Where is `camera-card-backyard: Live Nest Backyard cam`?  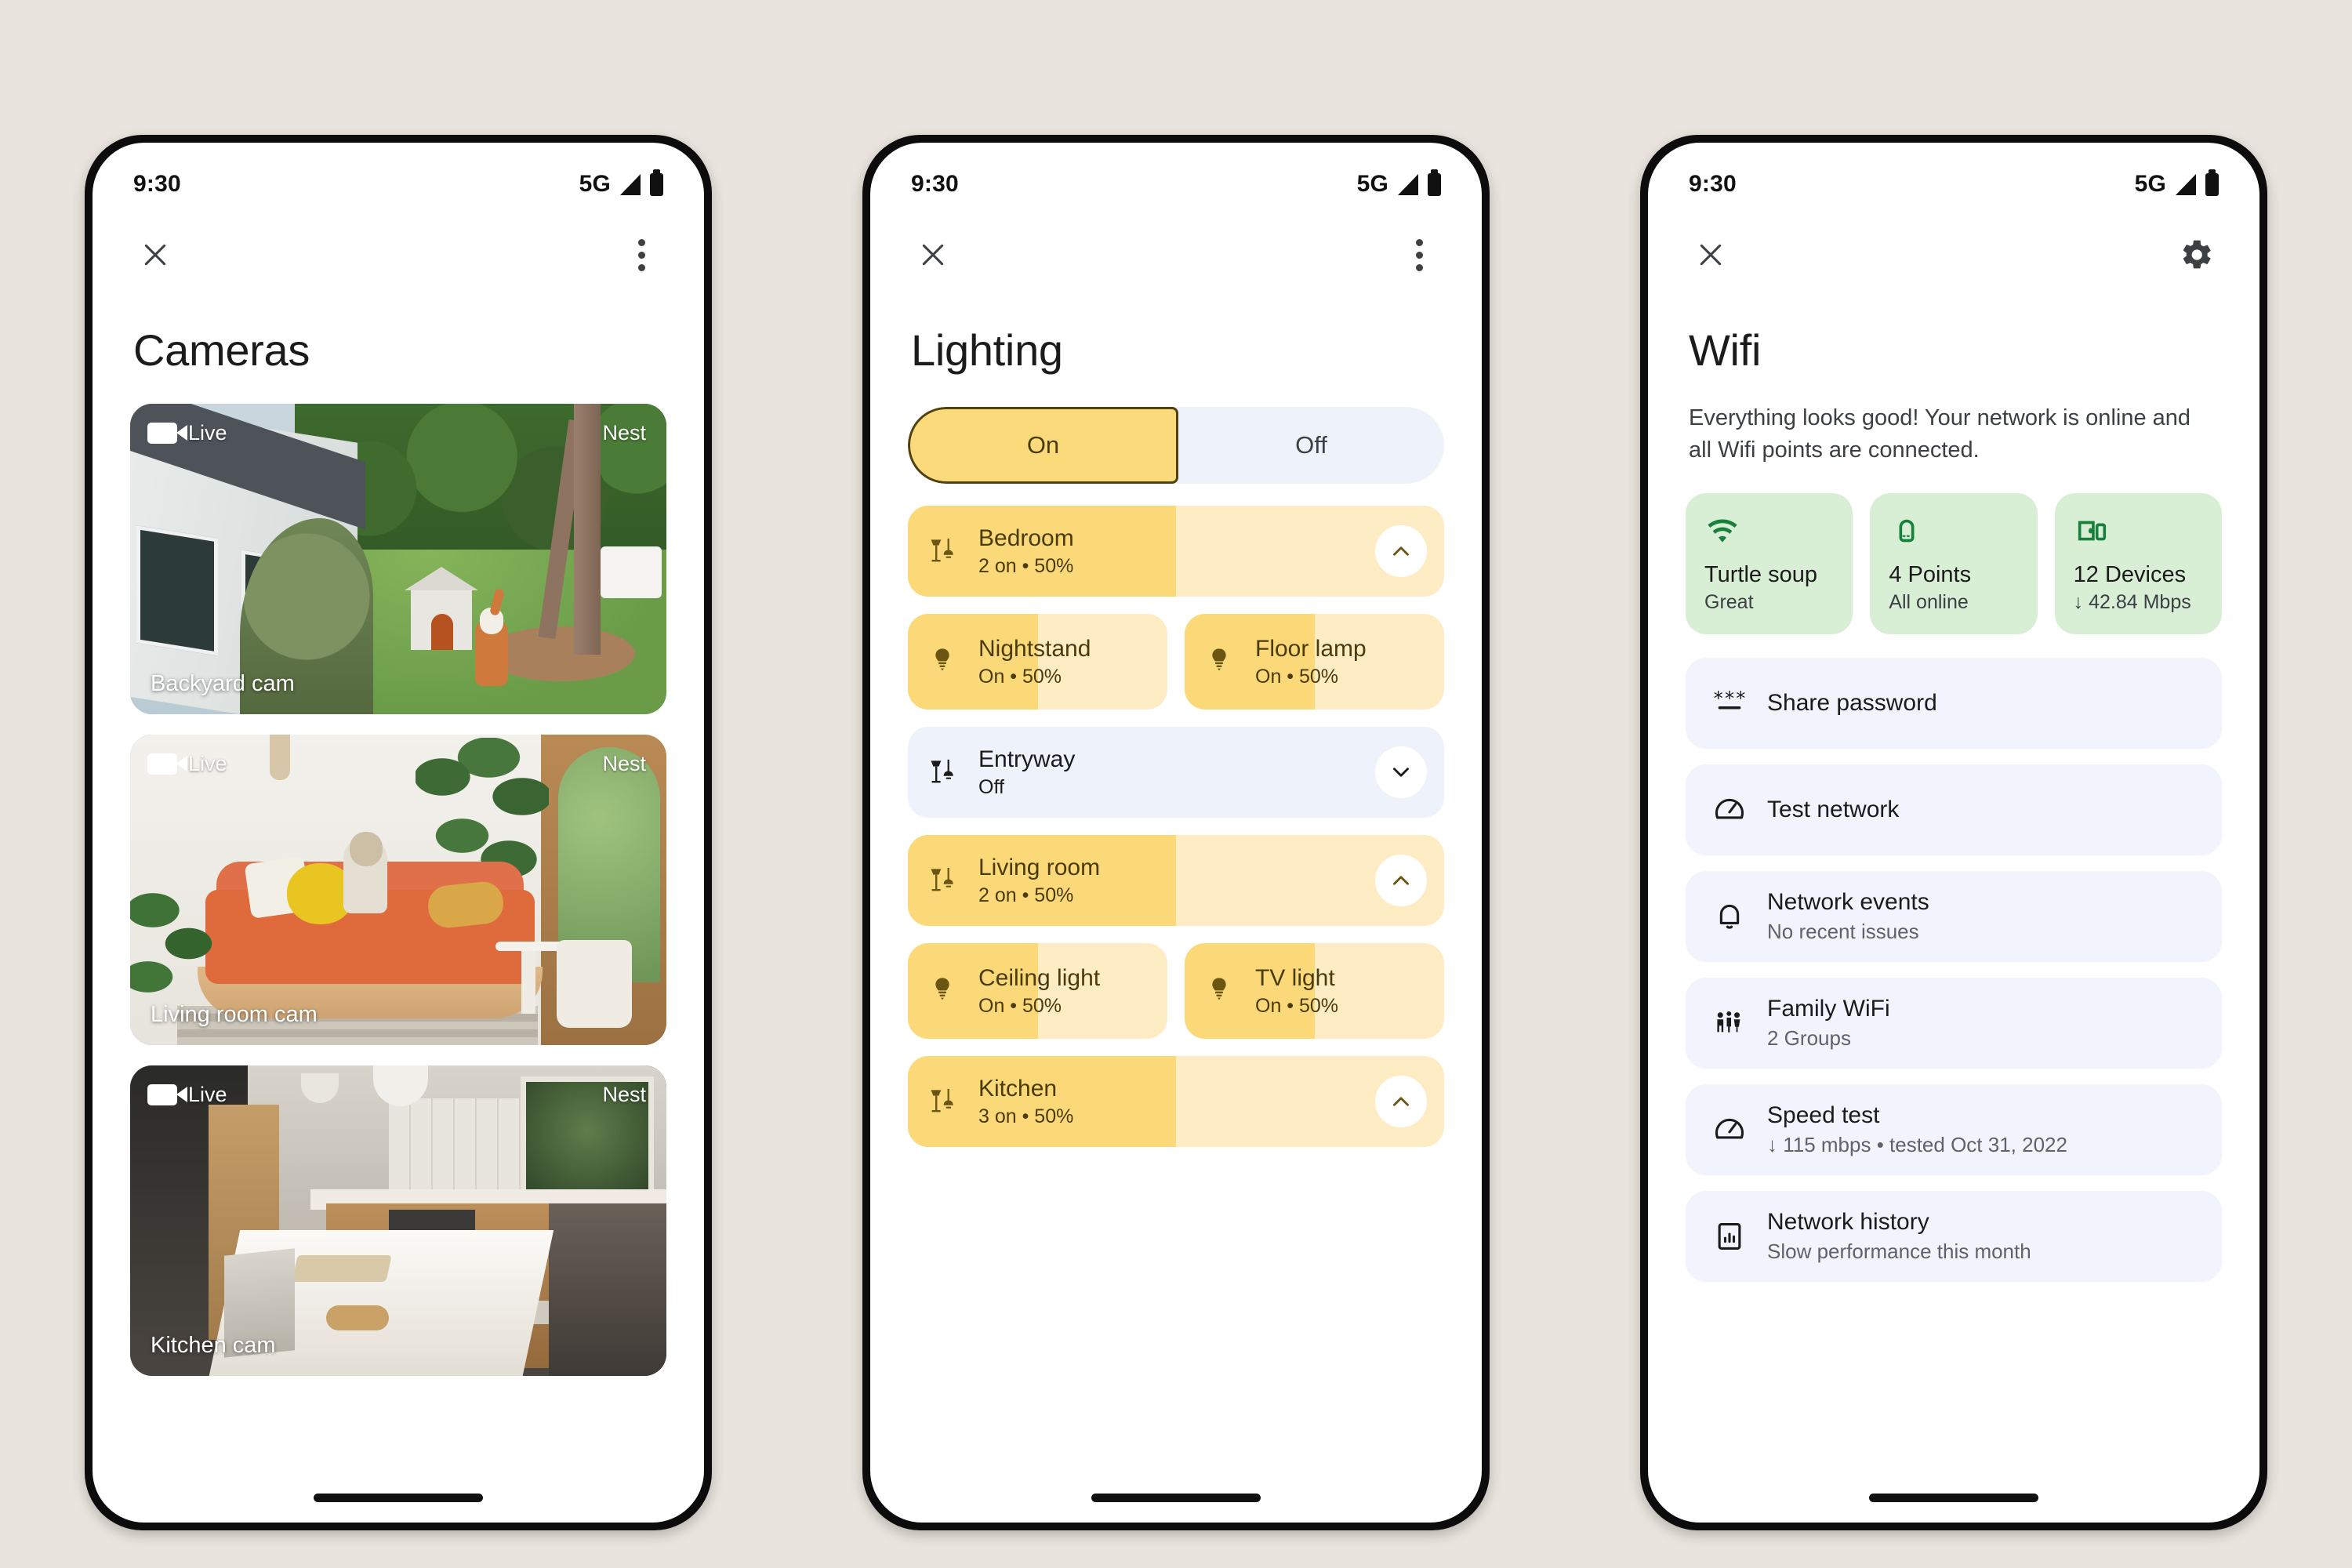
camera-card-backyard: Live Nest Backyard cam is located at coordinates (398, 559).